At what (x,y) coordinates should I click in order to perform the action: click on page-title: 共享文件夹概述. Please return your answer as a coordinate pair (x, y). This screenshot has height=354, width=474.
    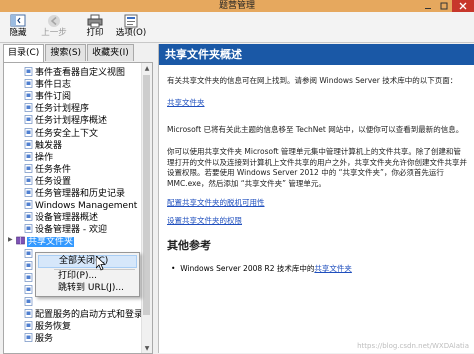
    Looking at the image, I should click on (316, 54).